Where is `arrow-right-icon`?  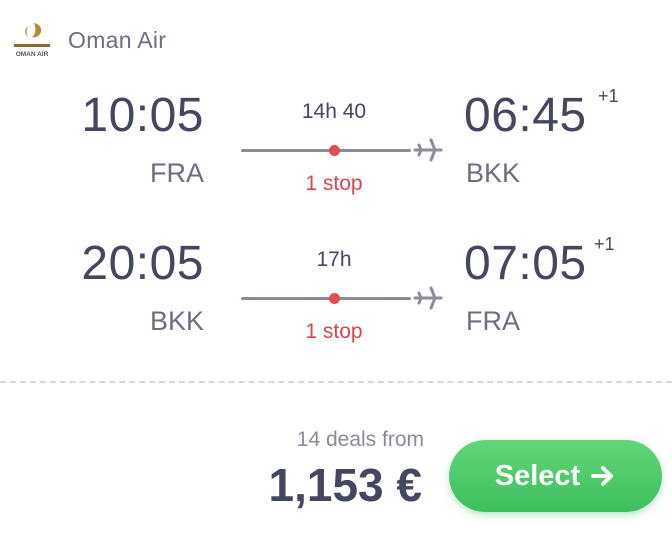 arrow-right-icon is located at coordinates (602, 476).